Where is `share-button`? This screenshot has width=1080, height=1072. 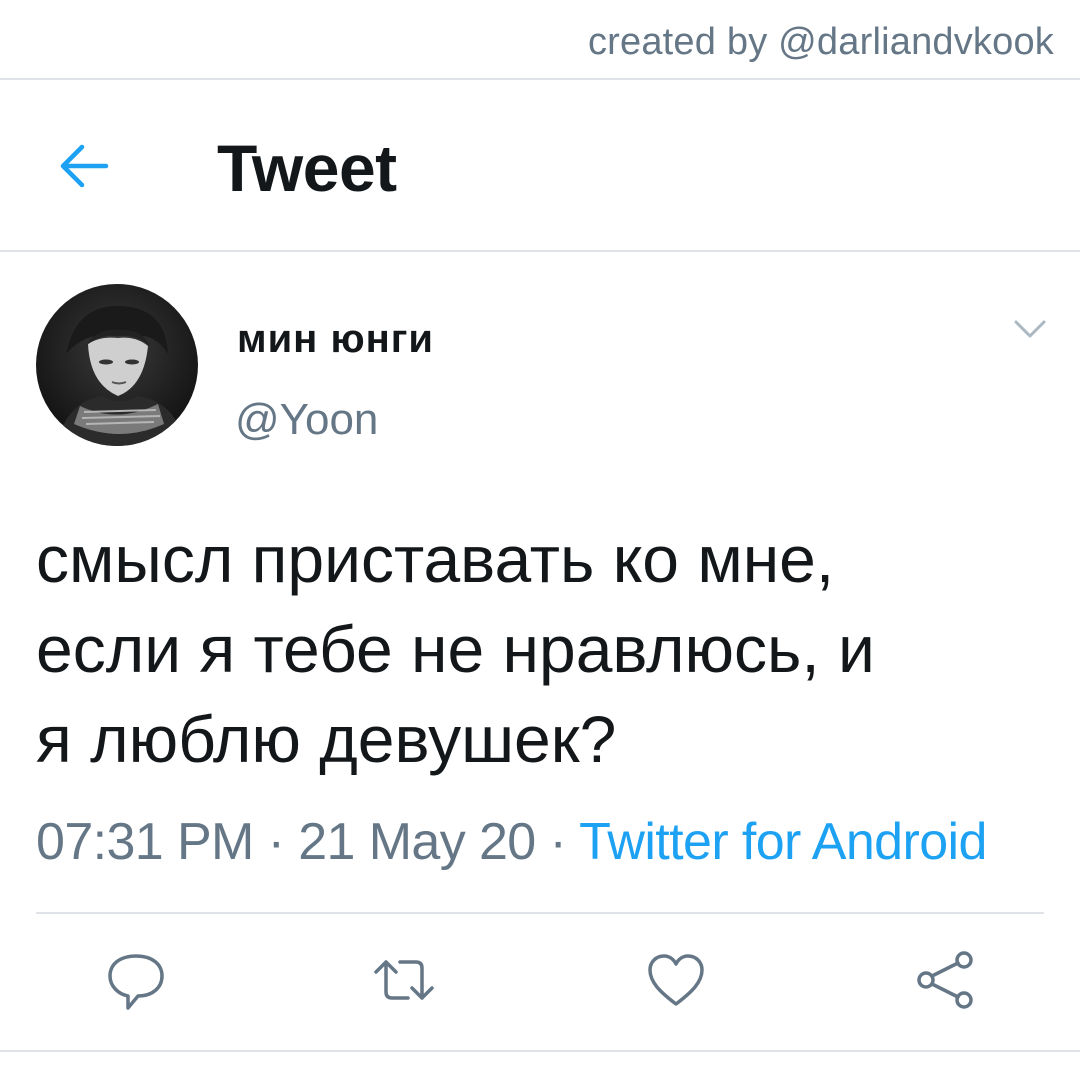 share-button is located at coordinates (946, 980).